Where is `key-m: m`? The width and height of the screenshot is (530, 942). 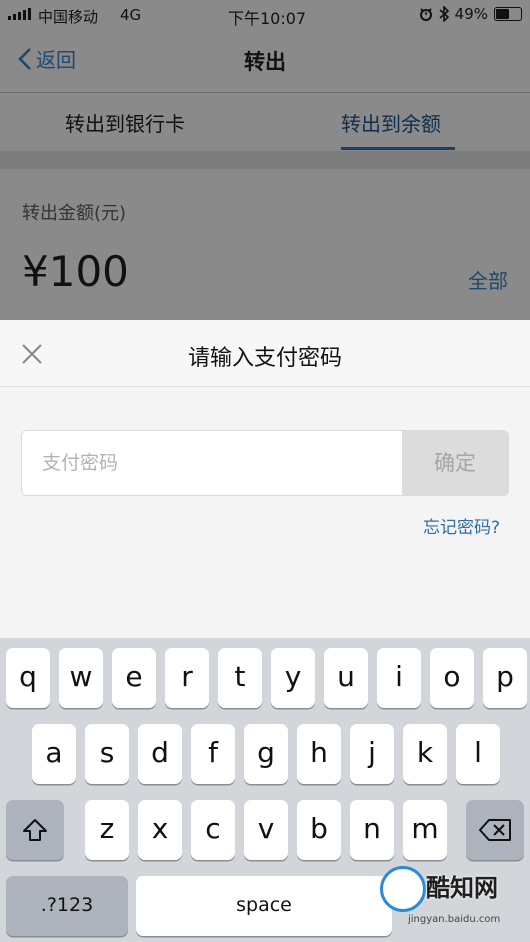
key-m: m is located at coordinates (425, 830).